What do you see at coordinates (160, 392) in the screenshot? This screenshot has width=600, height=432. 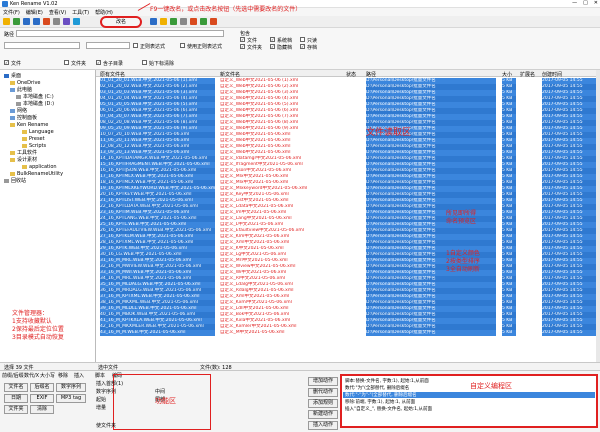 I see `middle-label: 中间` at bounding box center [160, 392].